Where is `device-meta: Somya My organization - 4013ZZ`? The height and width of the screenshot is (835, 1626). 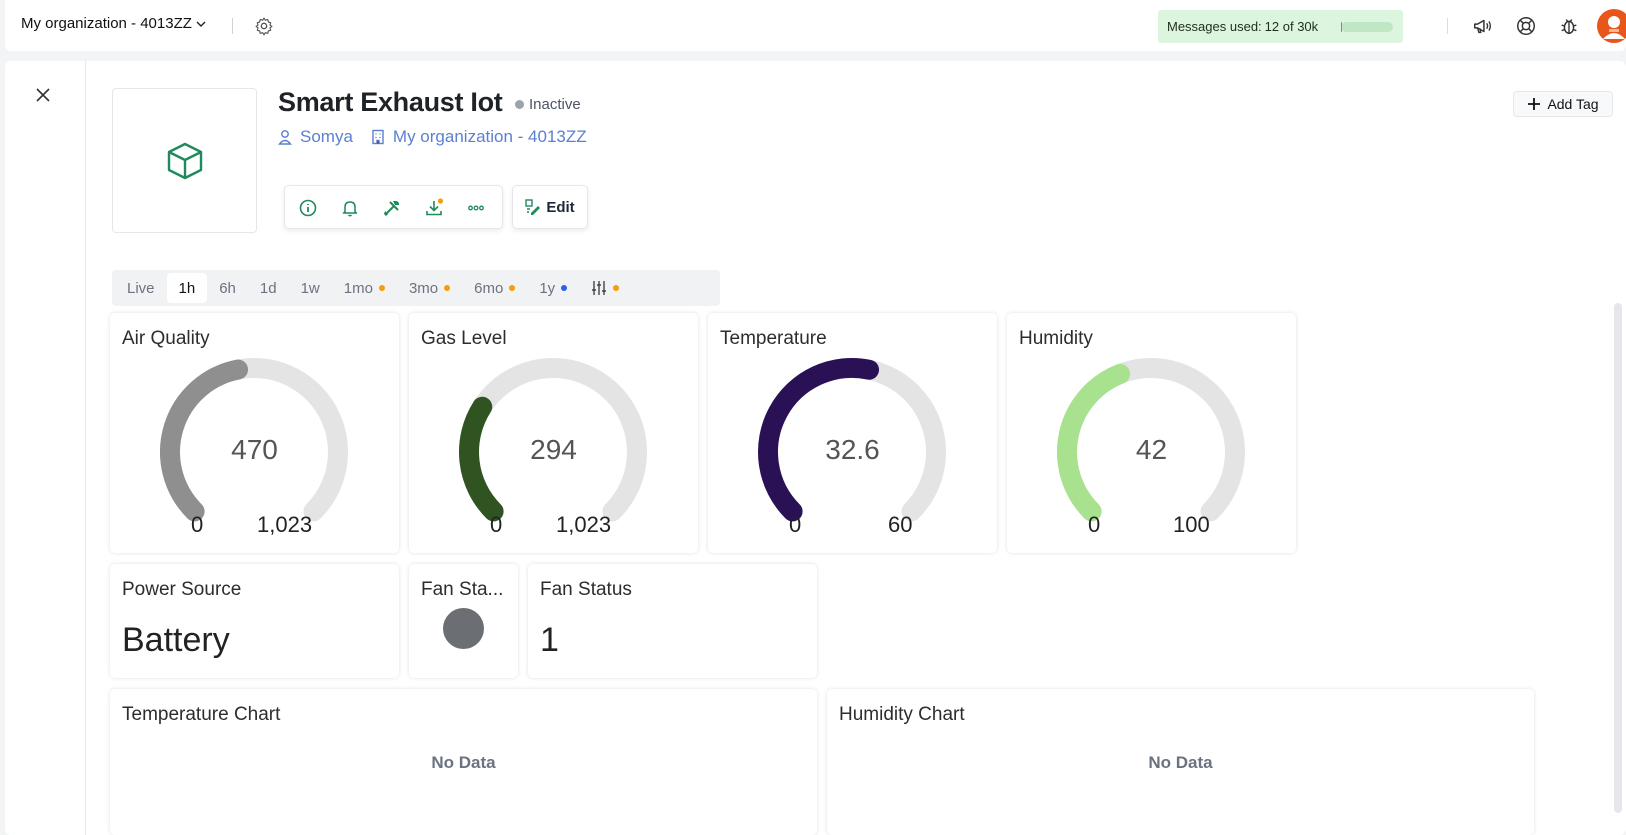 device-meta: Somya My organization - 4013ZZ is located at coordinates (441, 137).